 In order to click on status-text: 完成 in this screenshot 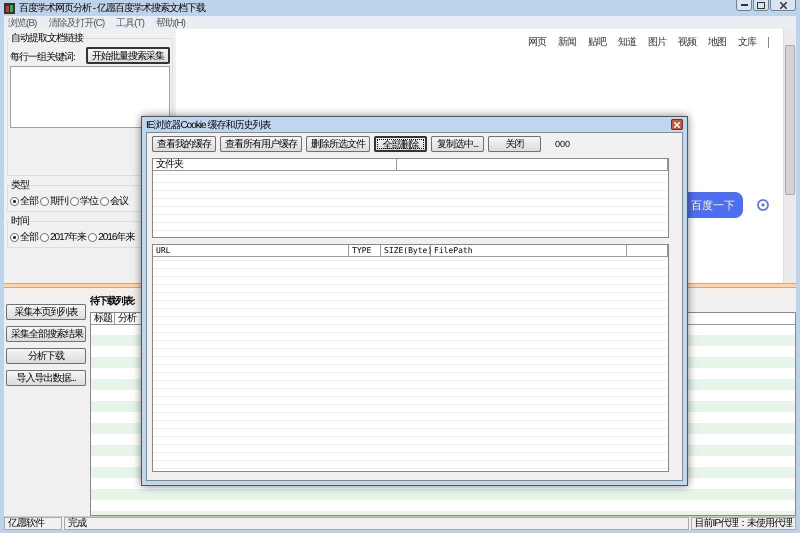, I will do `click(376, 523)`.